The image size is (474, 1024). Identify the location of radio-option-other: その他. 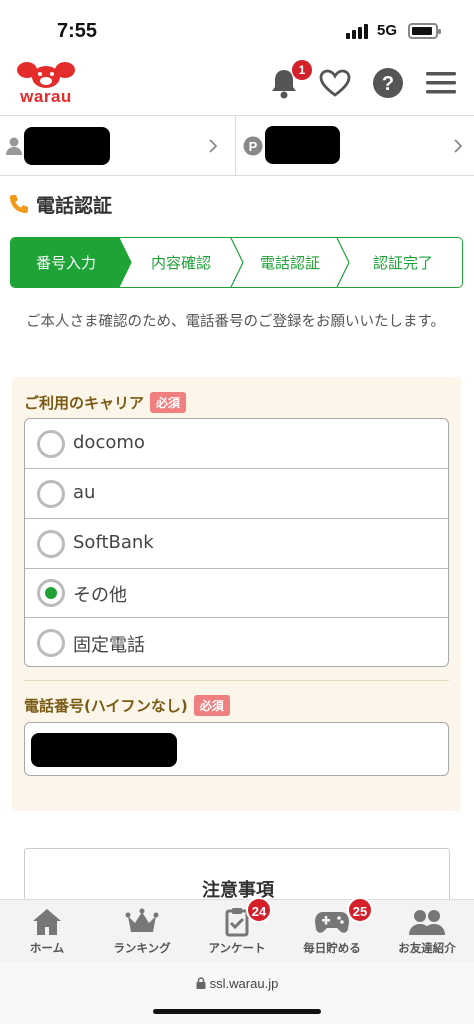
(236, 593).